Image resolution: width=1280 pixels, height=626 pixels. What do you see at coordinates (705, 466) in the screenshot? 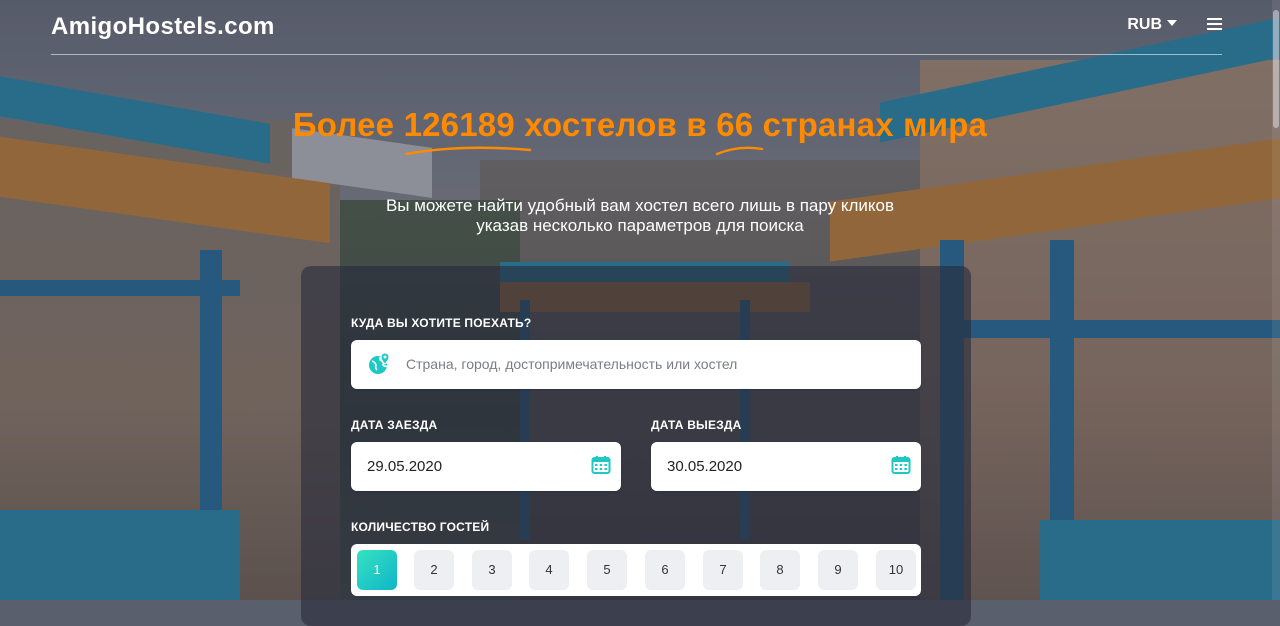
I see `checkout-value: 30.05.2020` at bounding box center [705, 466].